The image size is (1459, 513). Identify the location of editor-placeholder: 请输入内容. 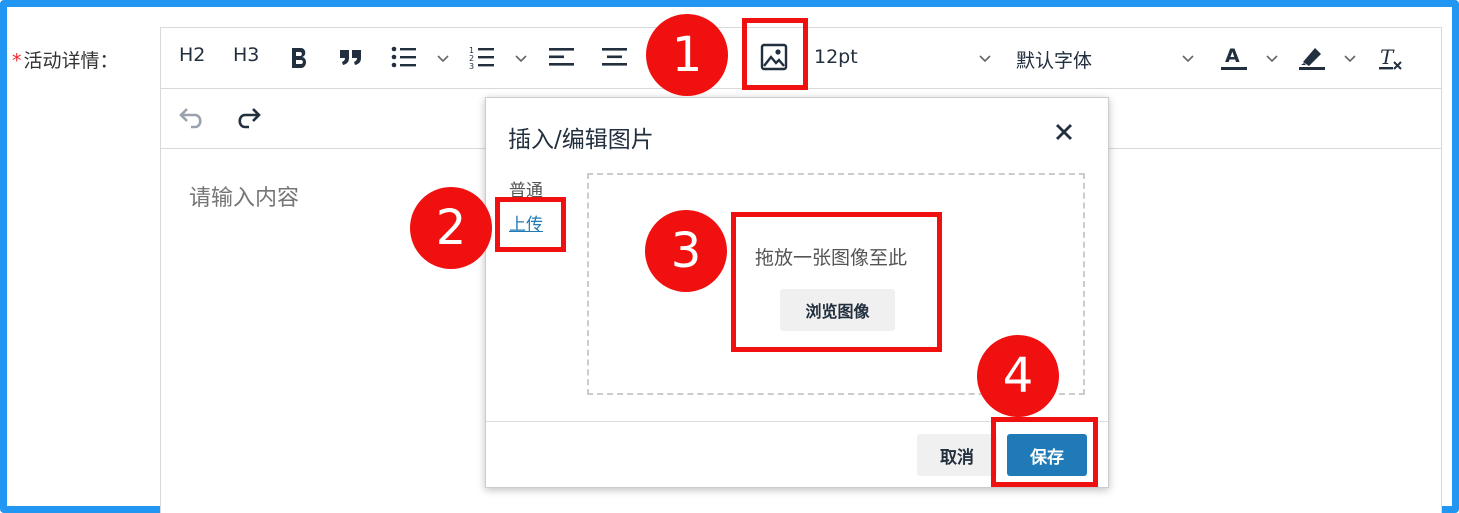
(244, 196).